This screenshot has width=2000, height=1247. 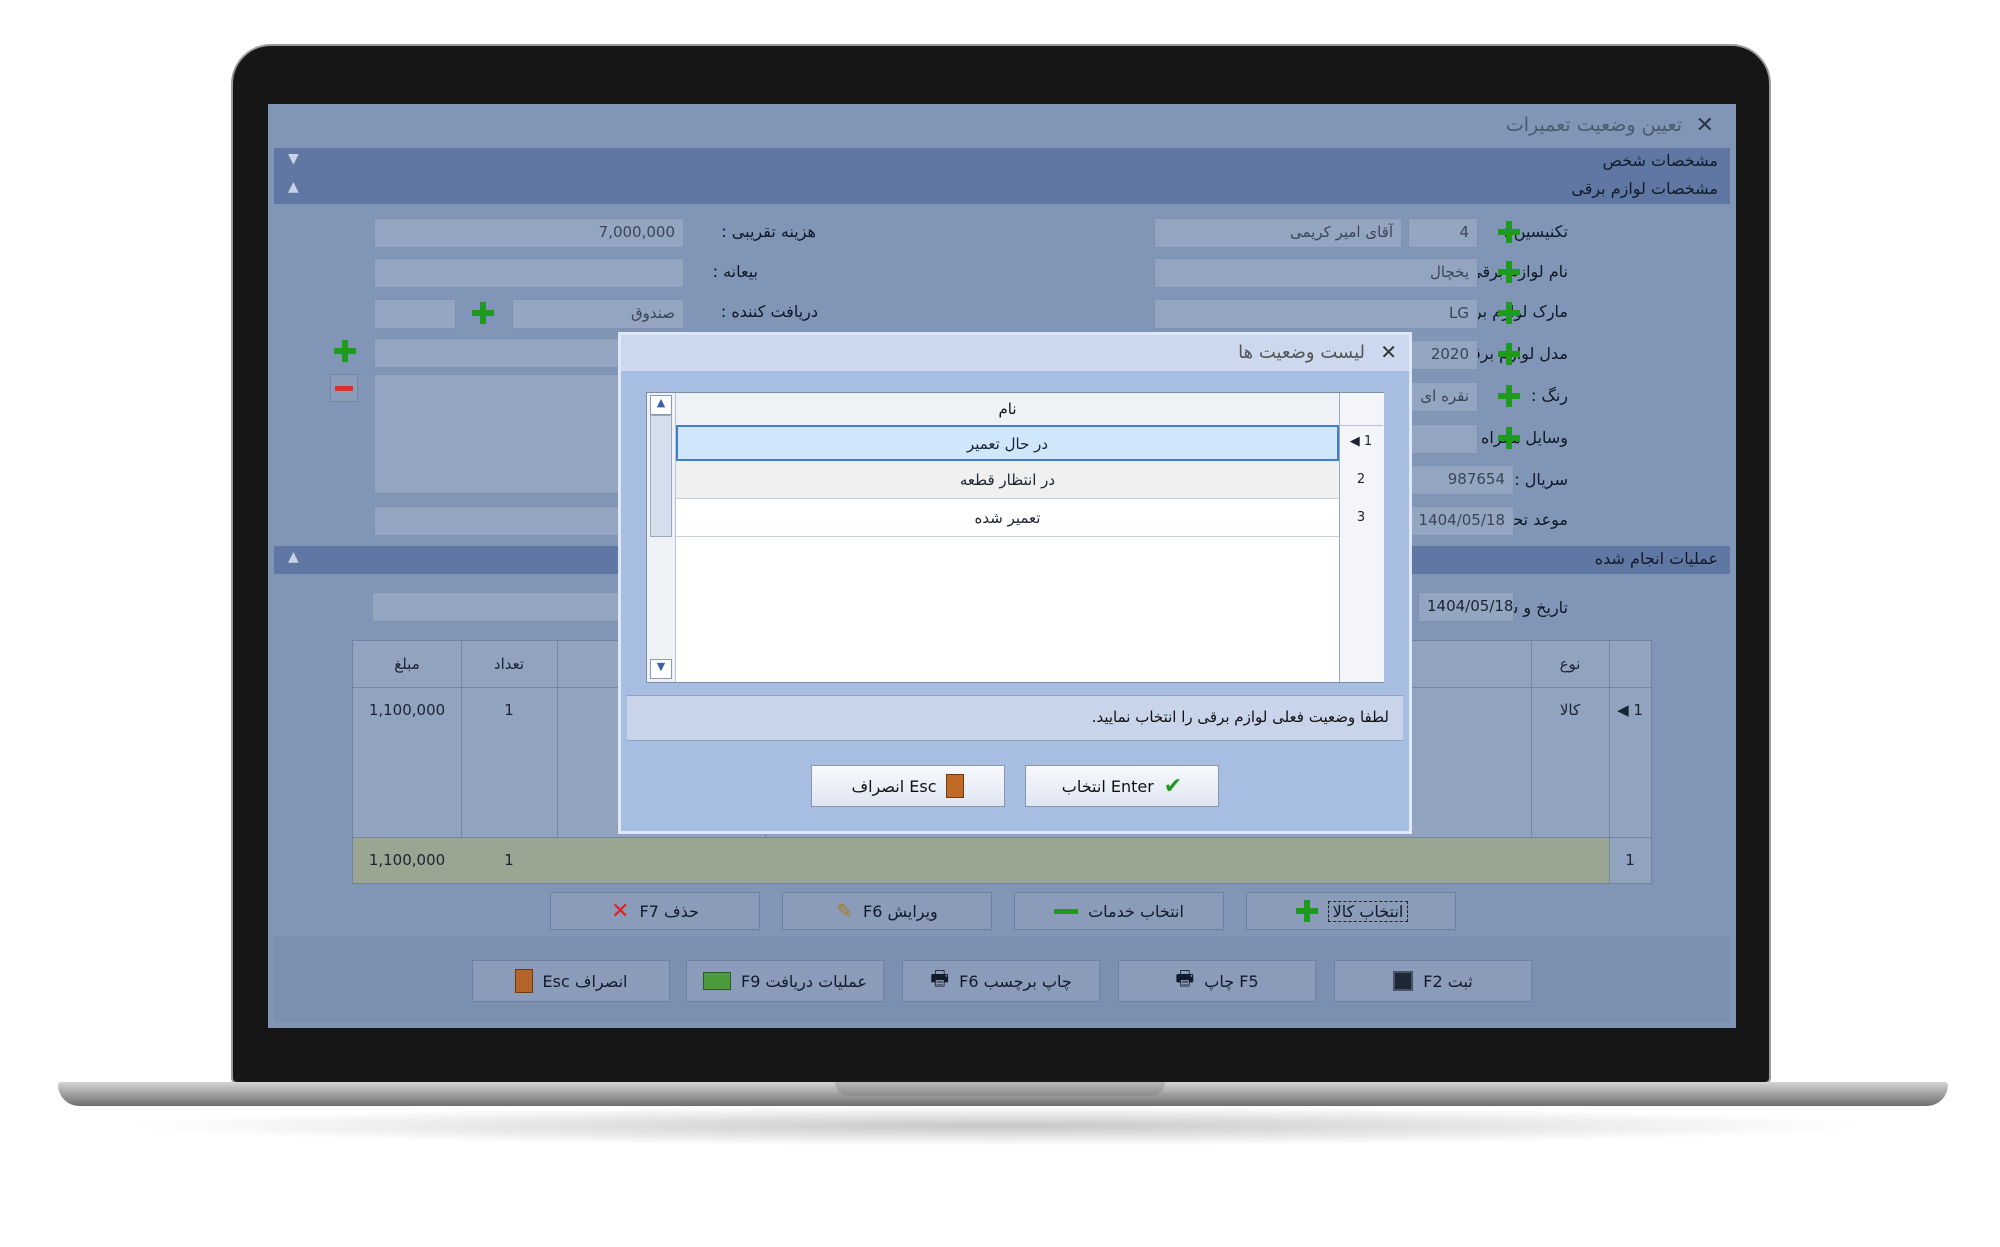 I want to click on add-model-icon, so click(x=1509, y=354).